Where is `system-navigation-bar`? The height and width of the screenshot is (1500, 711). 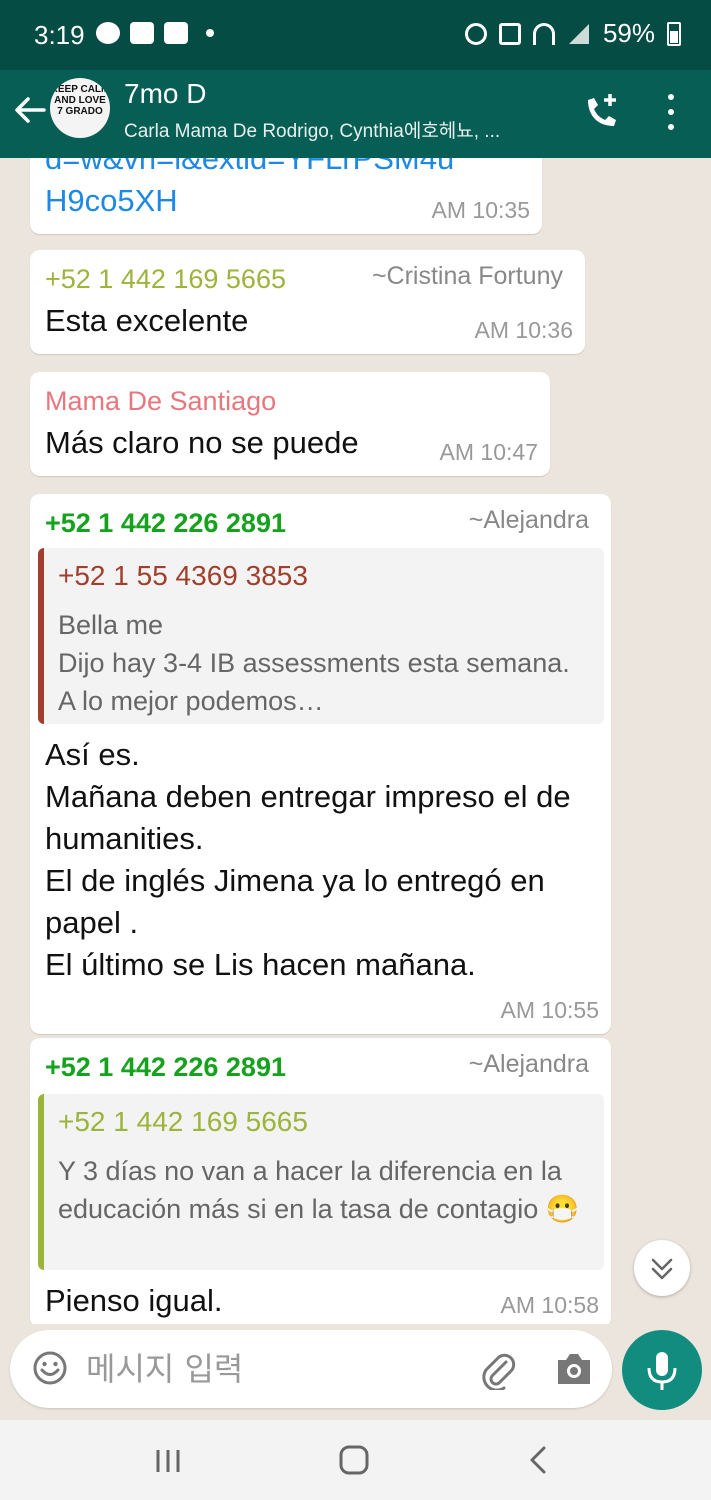
system-navigation-bar is located at coordinates (355, 1460).